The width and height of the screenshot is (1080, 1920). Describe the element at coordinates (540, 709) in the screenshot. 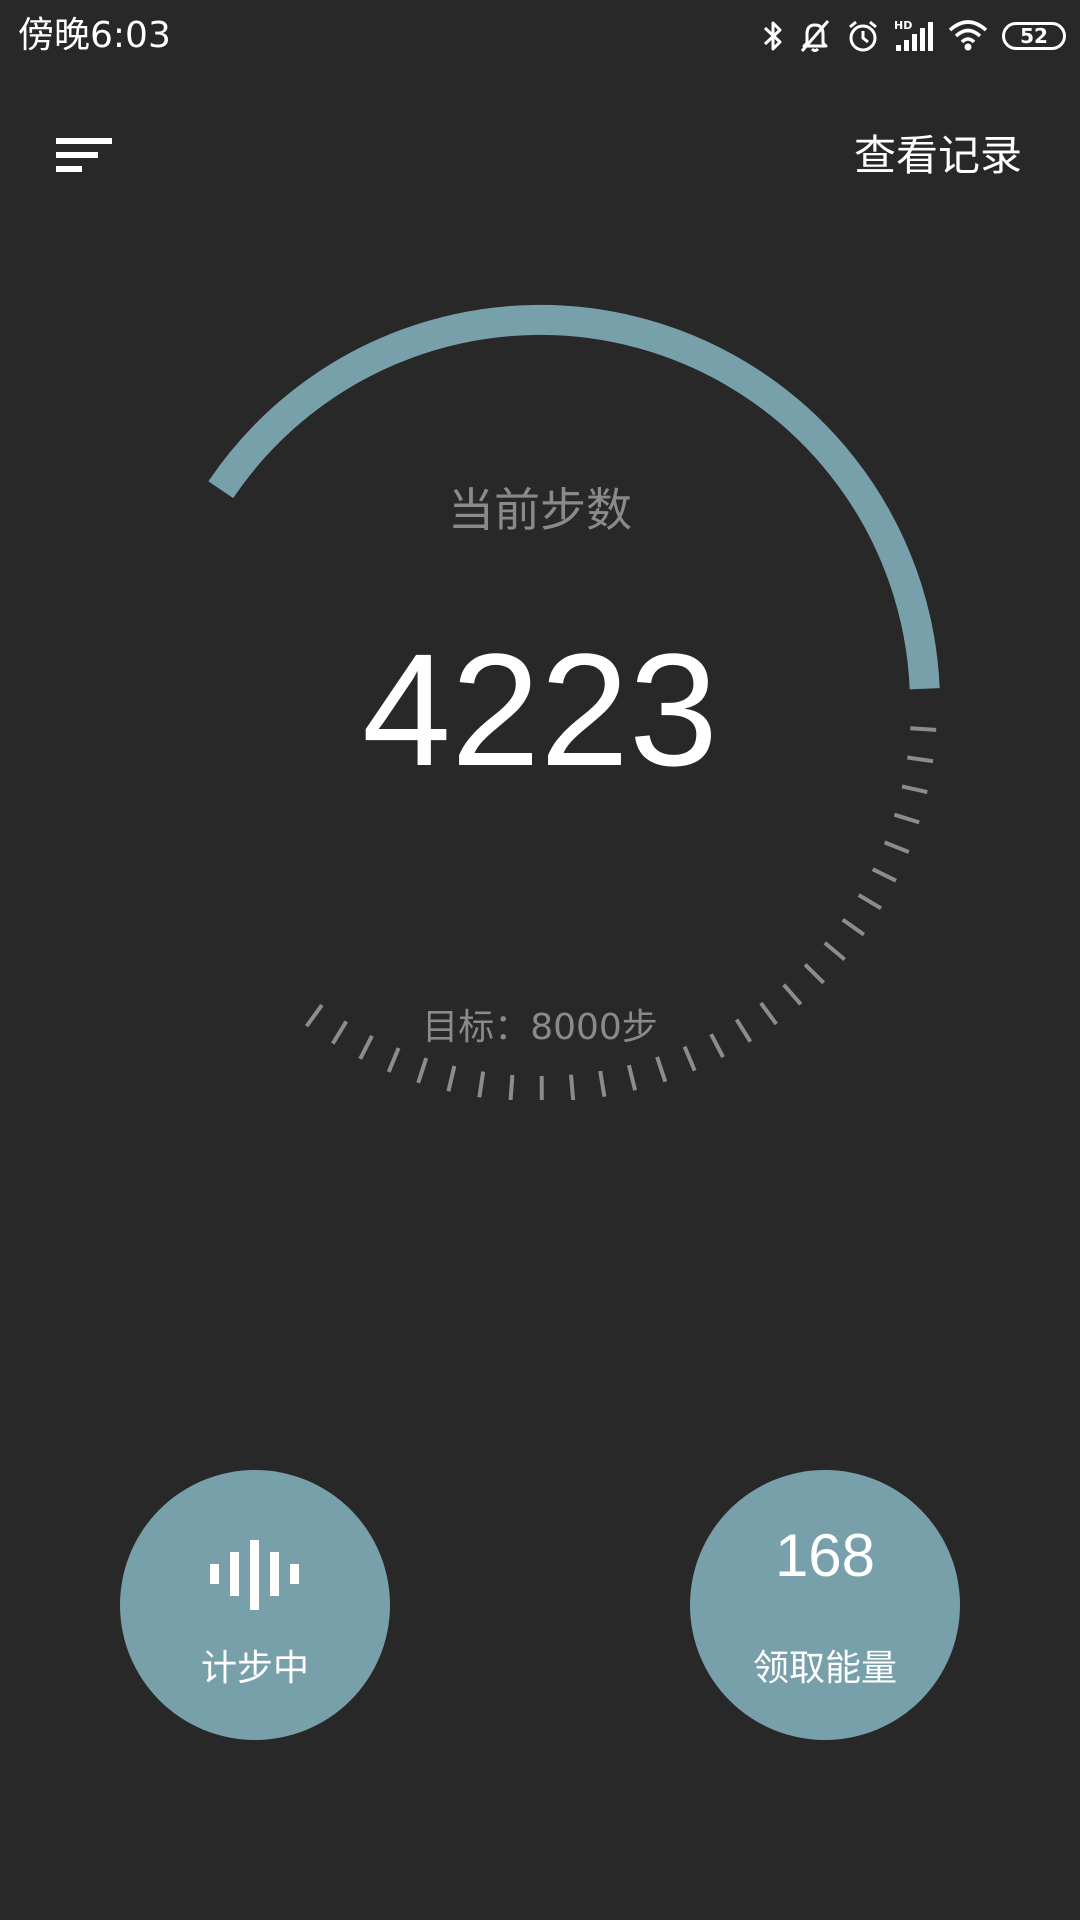

I see `current-steps-value: 4223` at that location.